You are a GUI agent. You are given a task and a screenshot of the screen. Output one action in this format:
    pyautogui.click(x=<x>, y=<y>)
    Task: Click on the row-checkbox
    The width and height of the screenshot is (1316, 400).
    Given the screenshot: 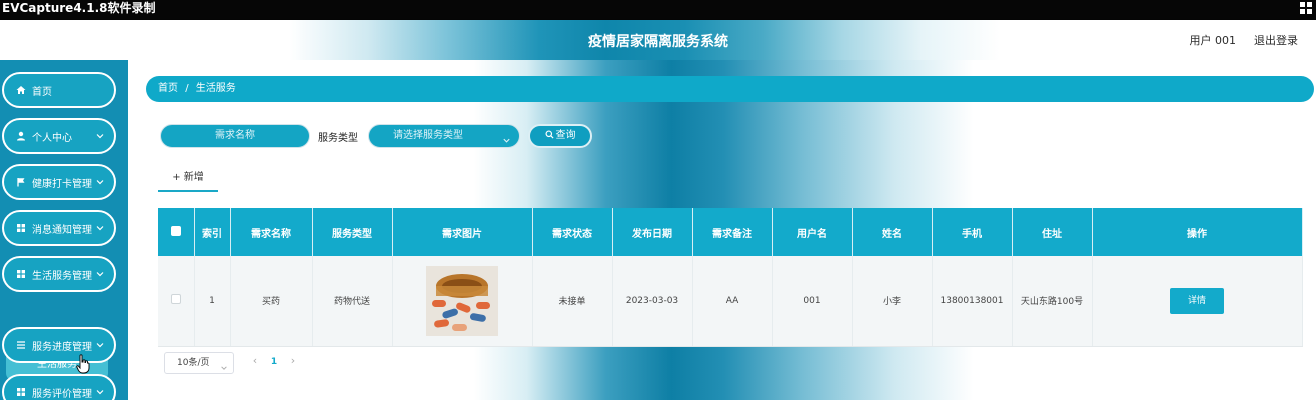 What is the action you would take?
    pyautogui.click(x=175, y=299)
    